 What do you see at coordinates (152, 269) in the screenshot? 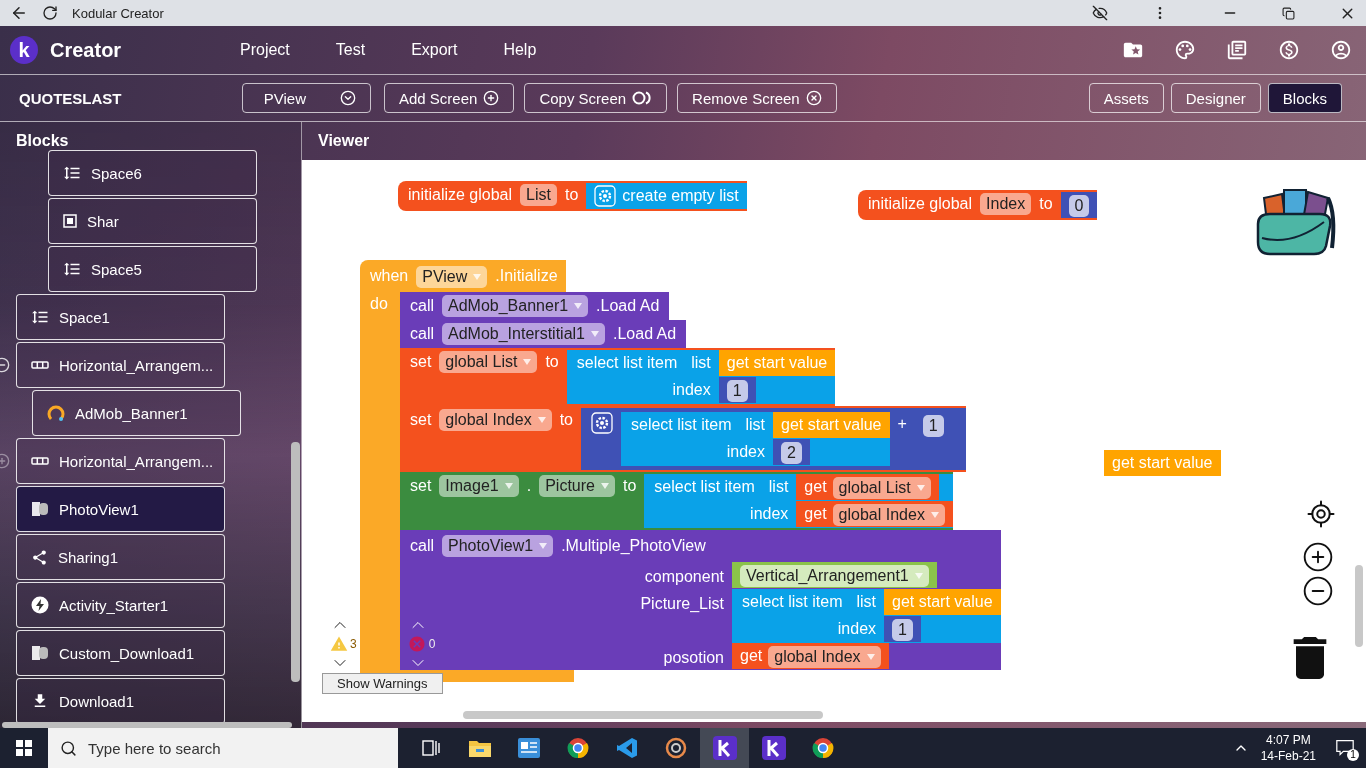
I see `component-item: Space5` at bounding box center [152, 269].